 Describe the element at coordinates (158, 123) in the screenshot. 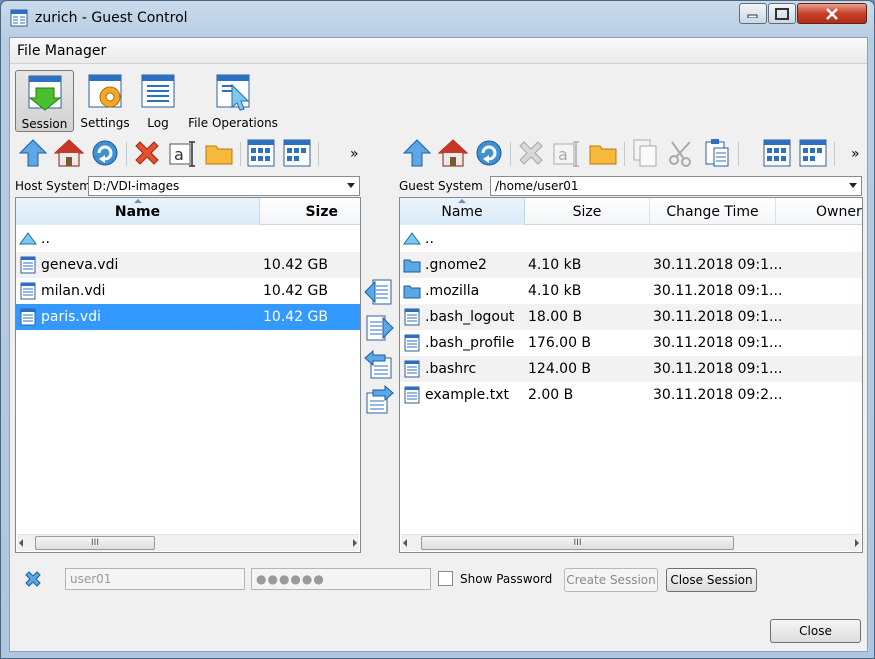

I see `toolbar-log-label: Log` at that location.